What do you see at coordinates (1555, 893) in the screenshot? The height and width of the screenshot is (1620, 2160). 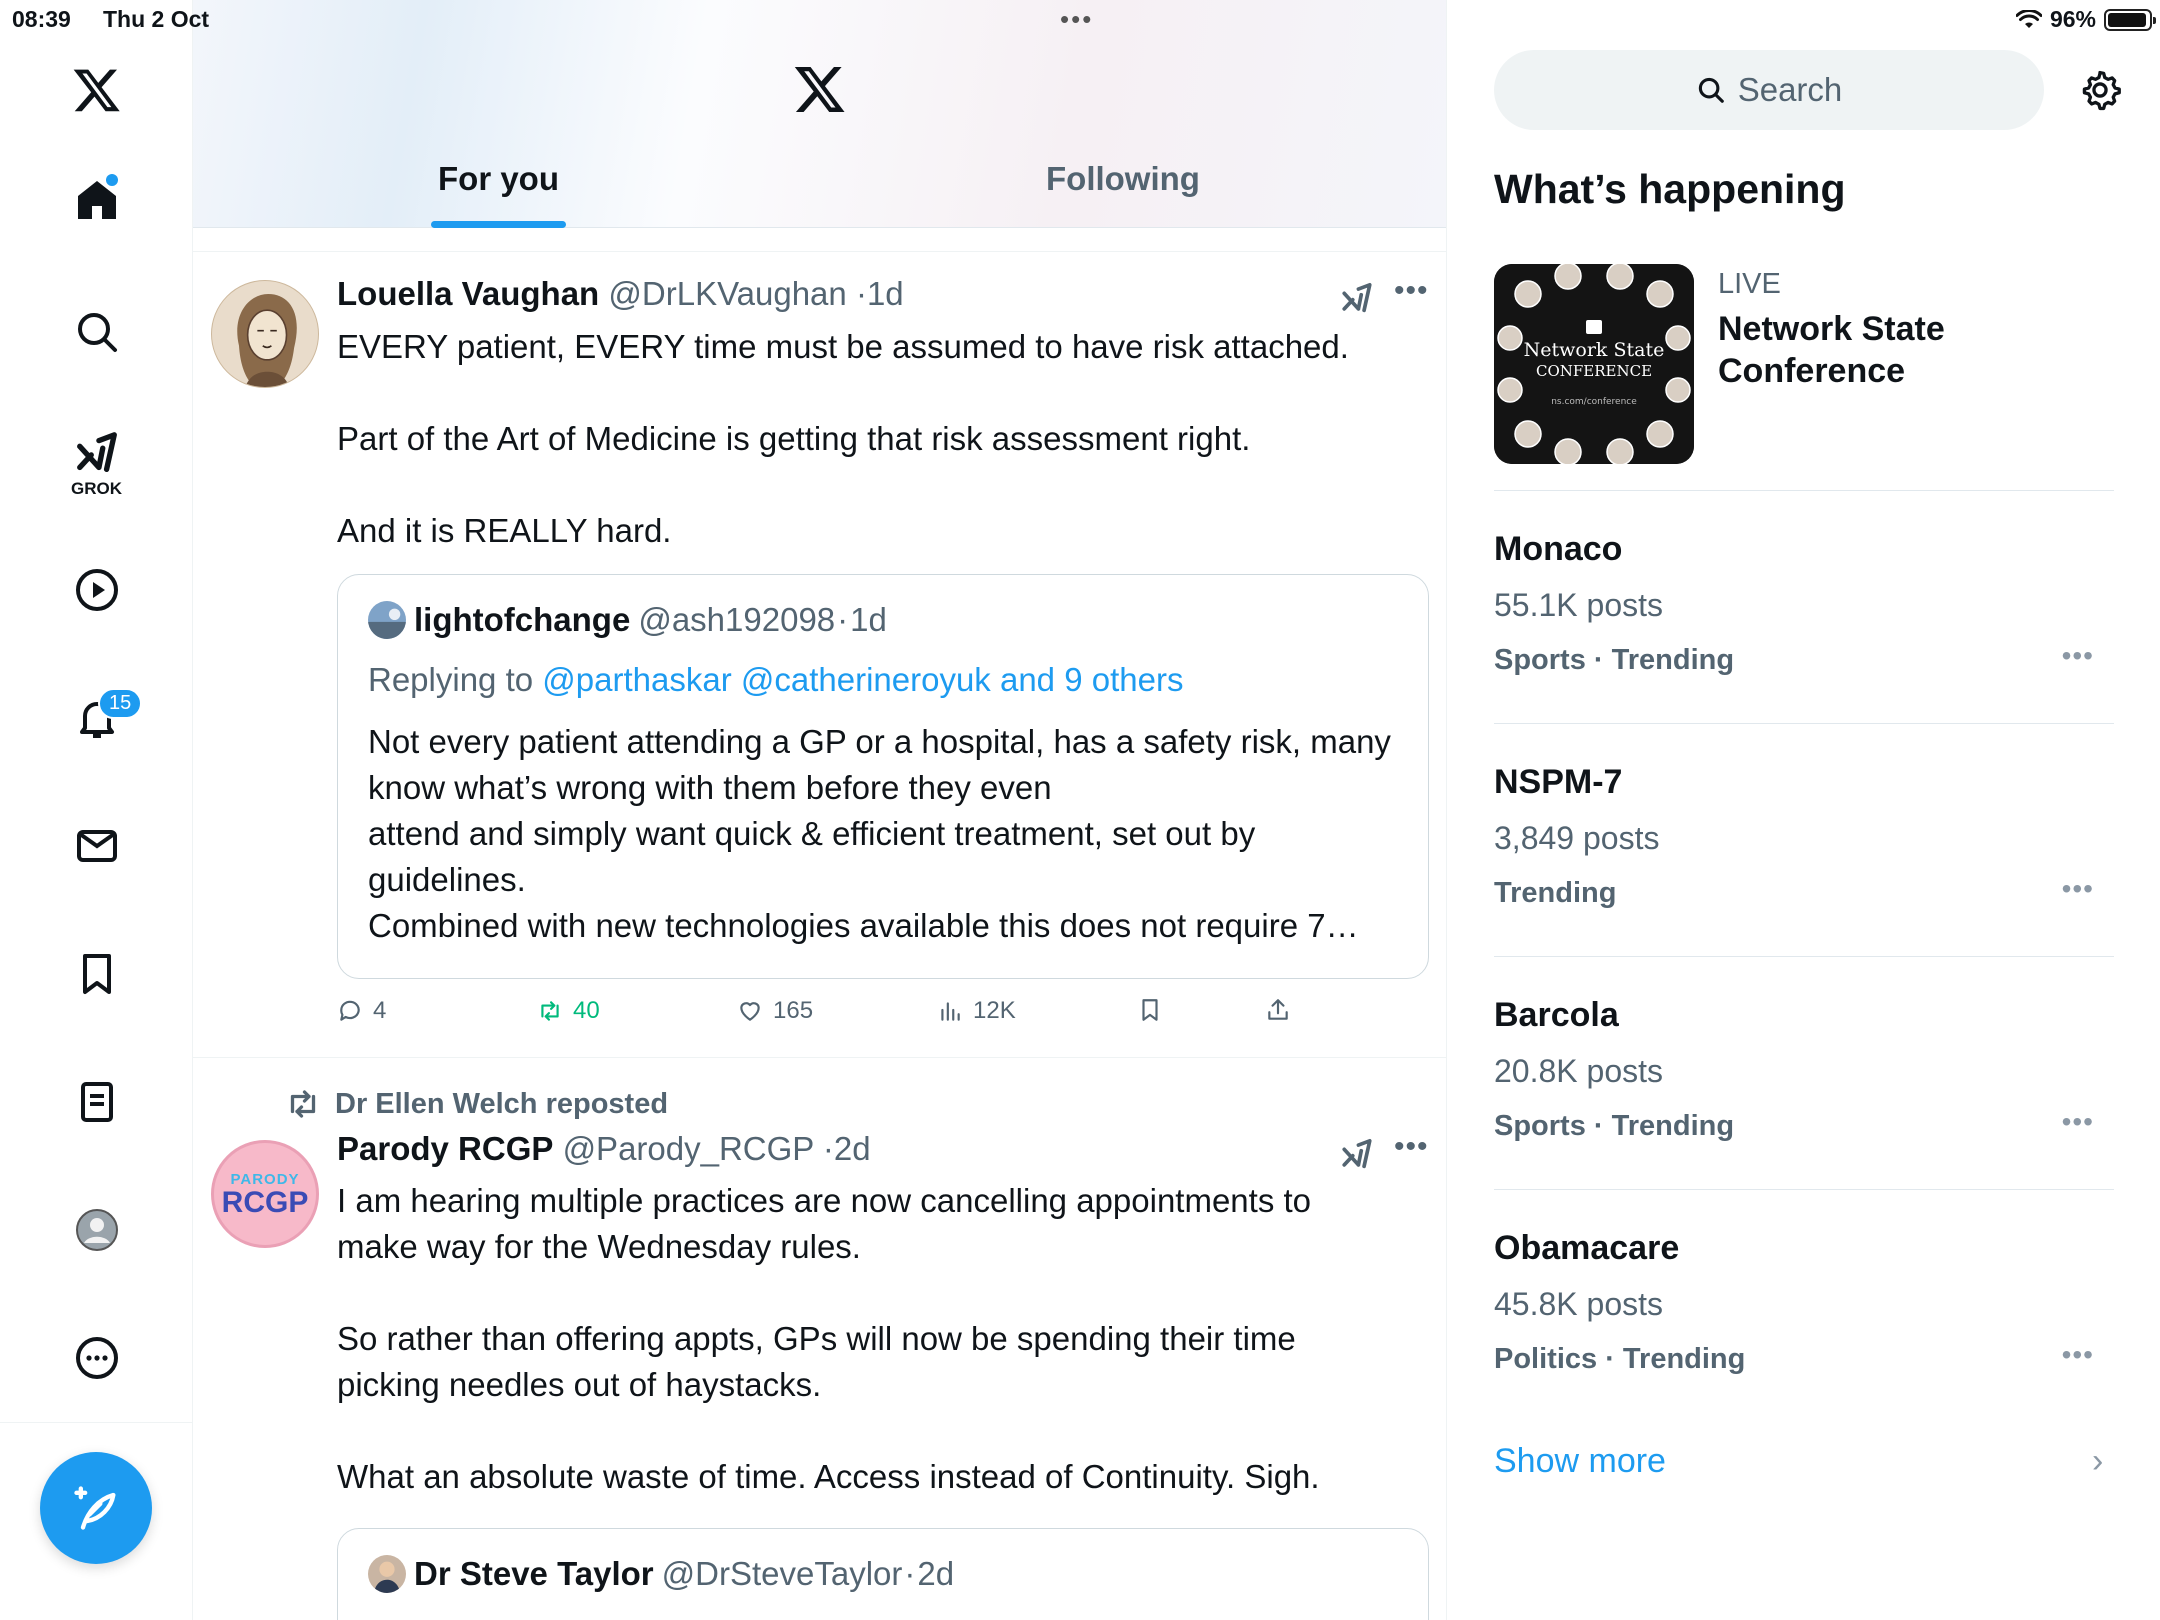 I see `trend-category: Trending` at bounding box center [1555, 893].